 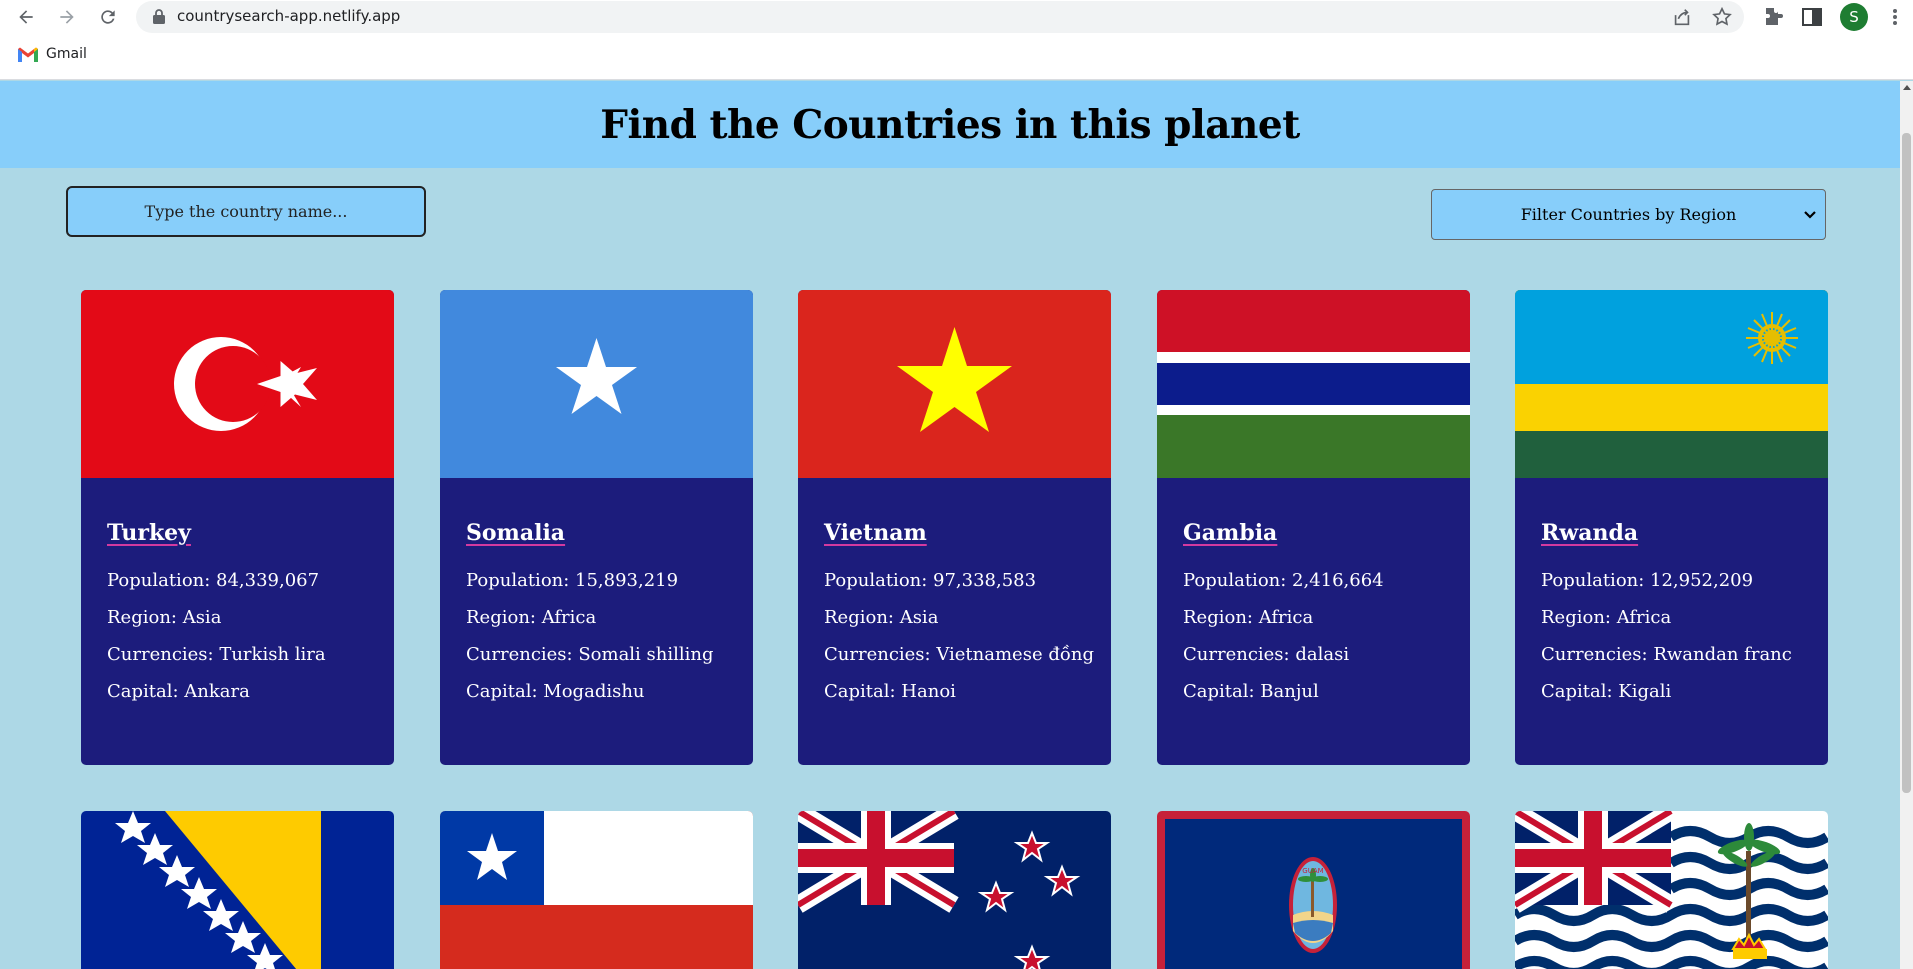 What do you see at coordinates (1895, 17) in the screenshot?
I see `more-menu-icon` at bounding box center [1895, 17].